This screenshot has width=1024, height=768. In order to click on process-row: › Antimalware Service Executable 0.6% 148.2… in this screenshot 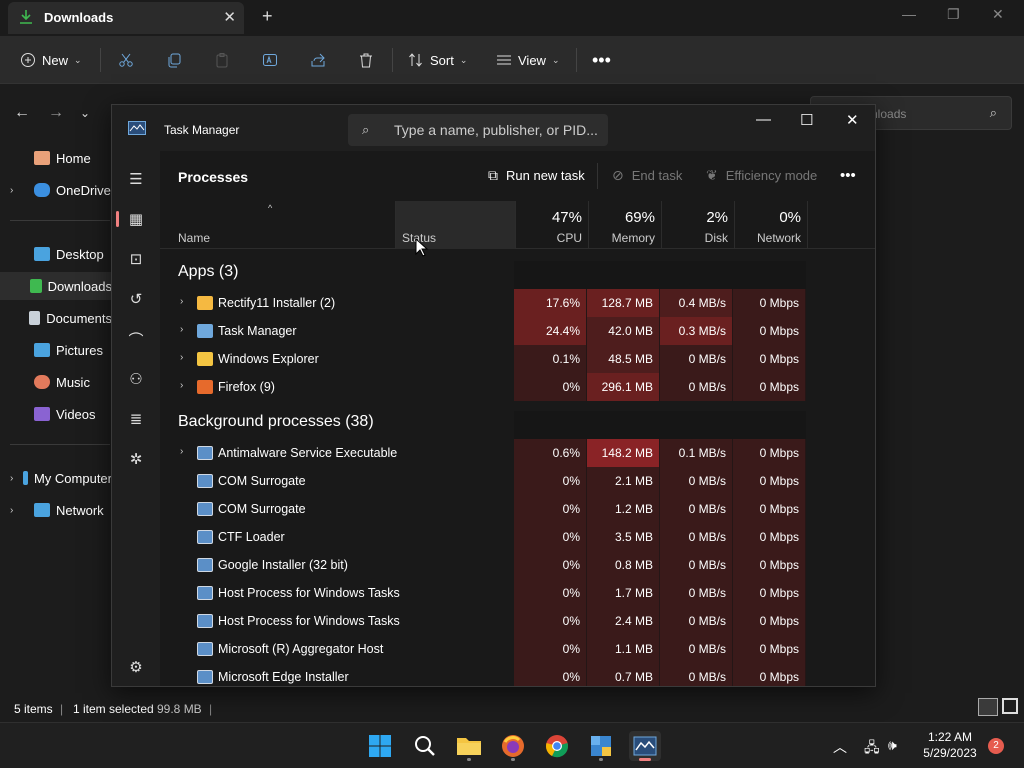, I will do `click(517, 453)`.